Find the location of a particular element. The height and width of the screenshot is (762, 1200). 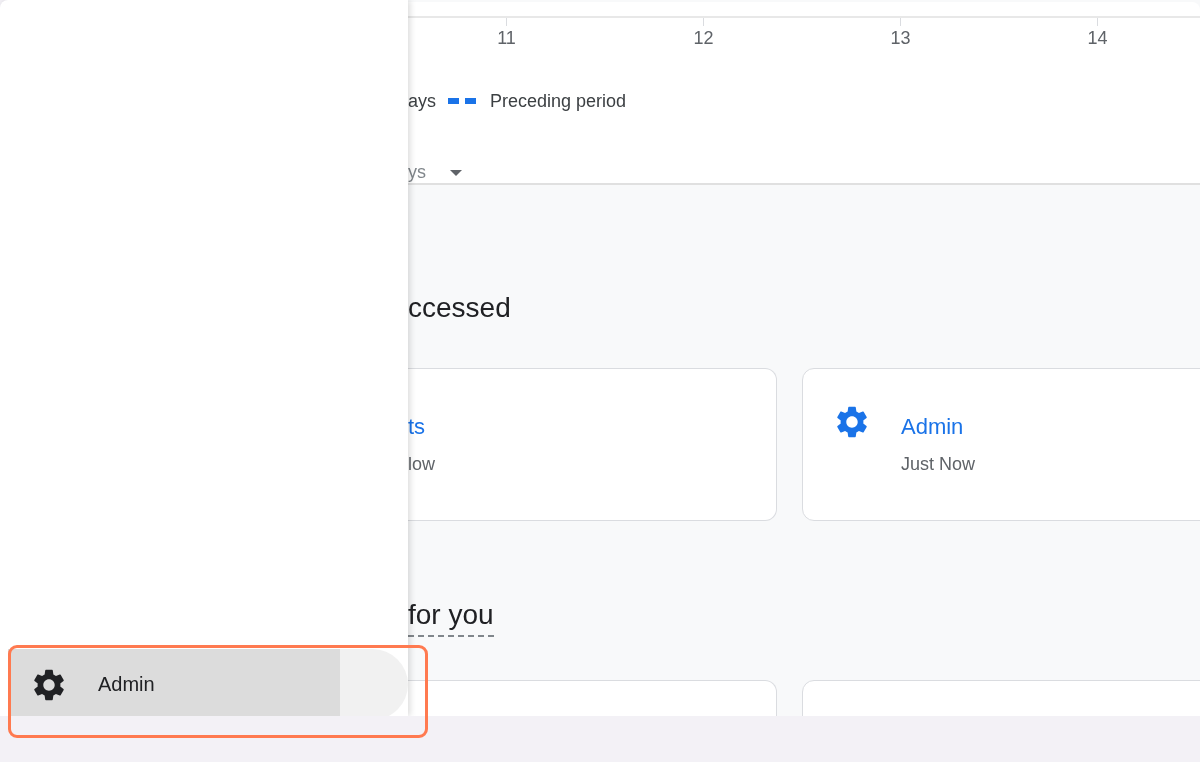

legend-label: Preceding period is located at coordinates (558, 101).